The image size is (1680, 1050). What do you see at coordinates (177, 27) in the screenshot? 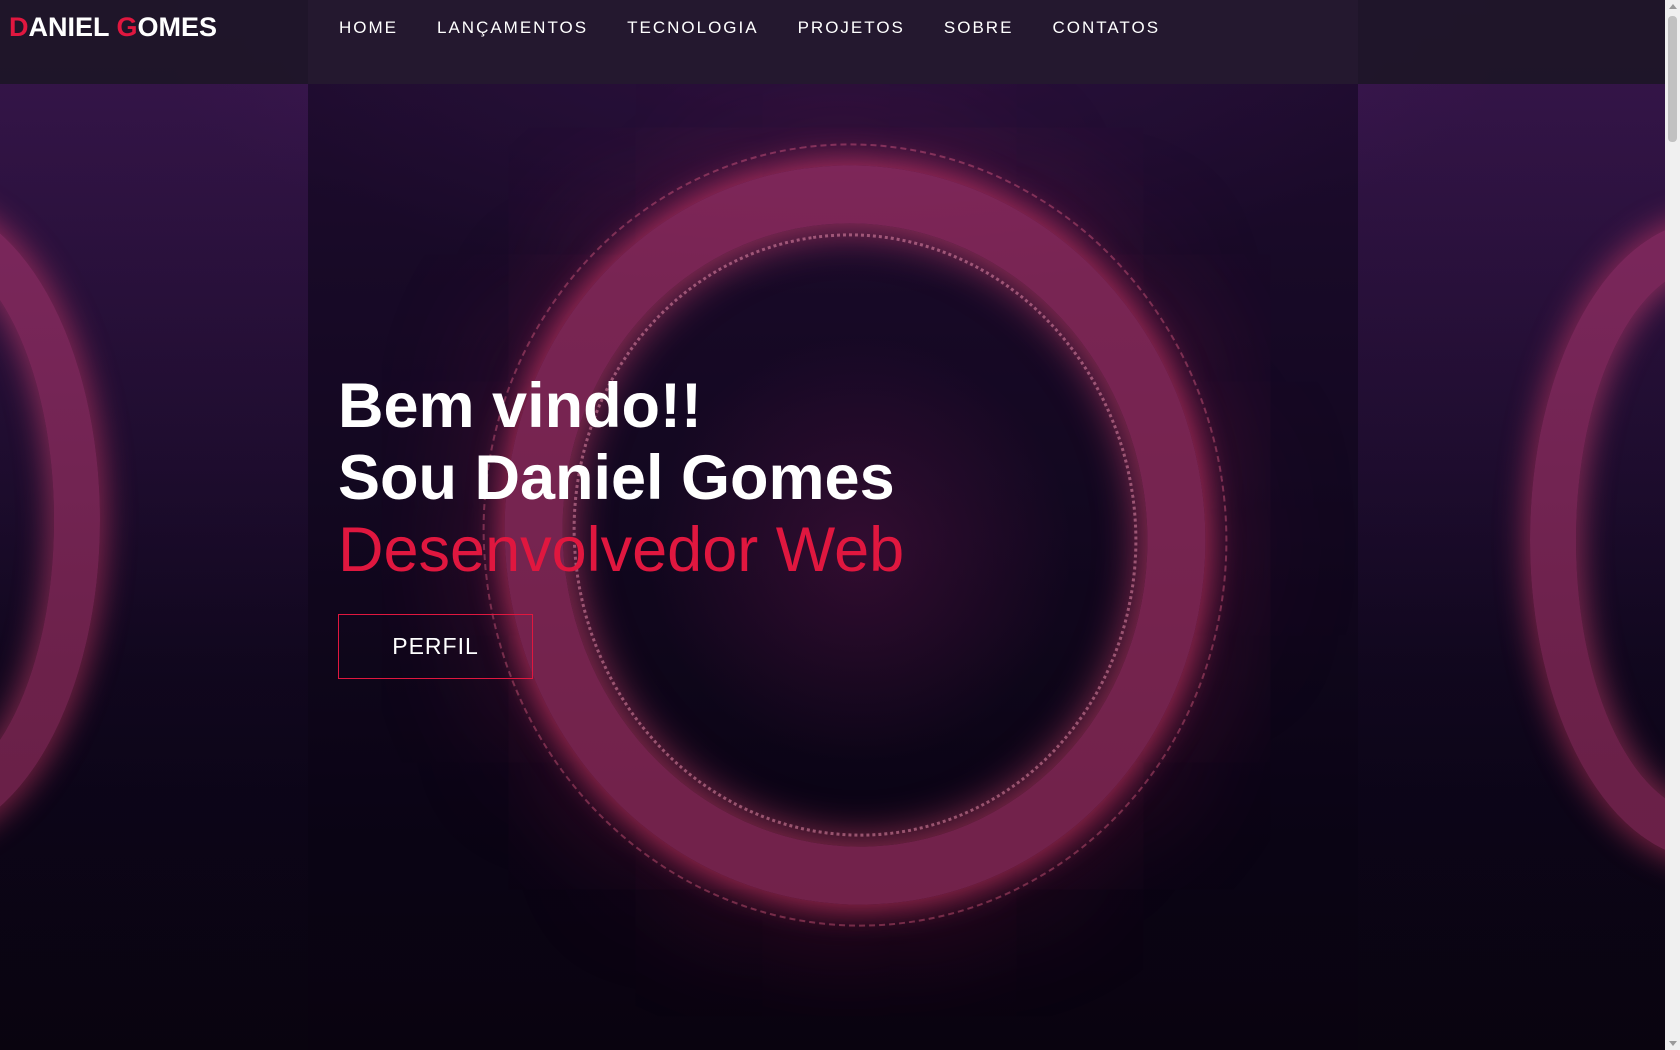
I see `logo-last-name-rest: OMES` at bounding box center [177, 27].